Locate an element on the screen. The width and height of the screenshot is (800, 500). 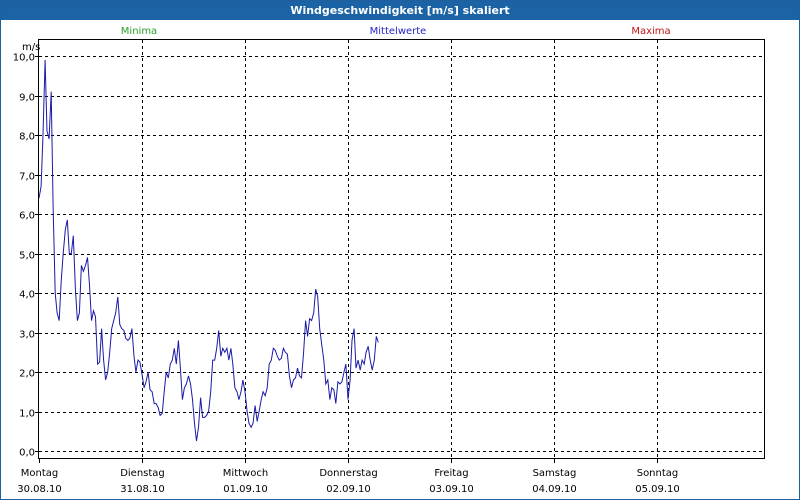
y-tick-label: 9,0 is located at coordinates (27, 98).